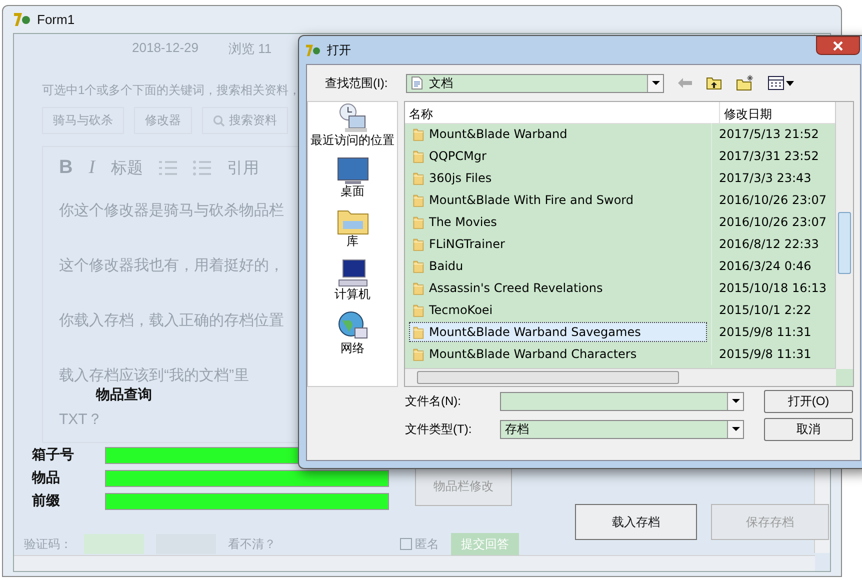 This screenshot has width=862, height=580. I want to click on post-meta-text: 浏览 11, so click(250, 49).